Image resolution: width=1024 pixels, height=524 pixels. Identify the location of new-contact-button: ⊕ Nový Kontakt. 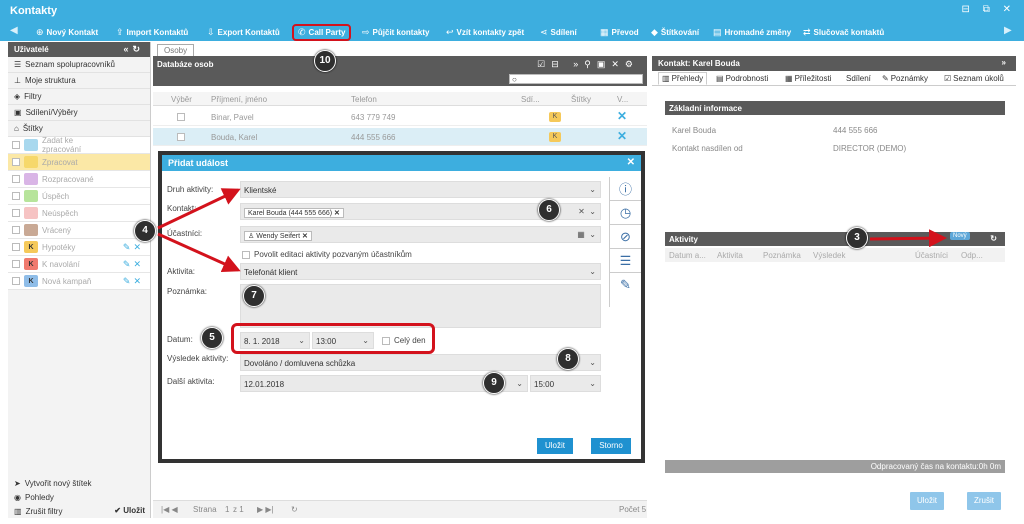
(67, 32).